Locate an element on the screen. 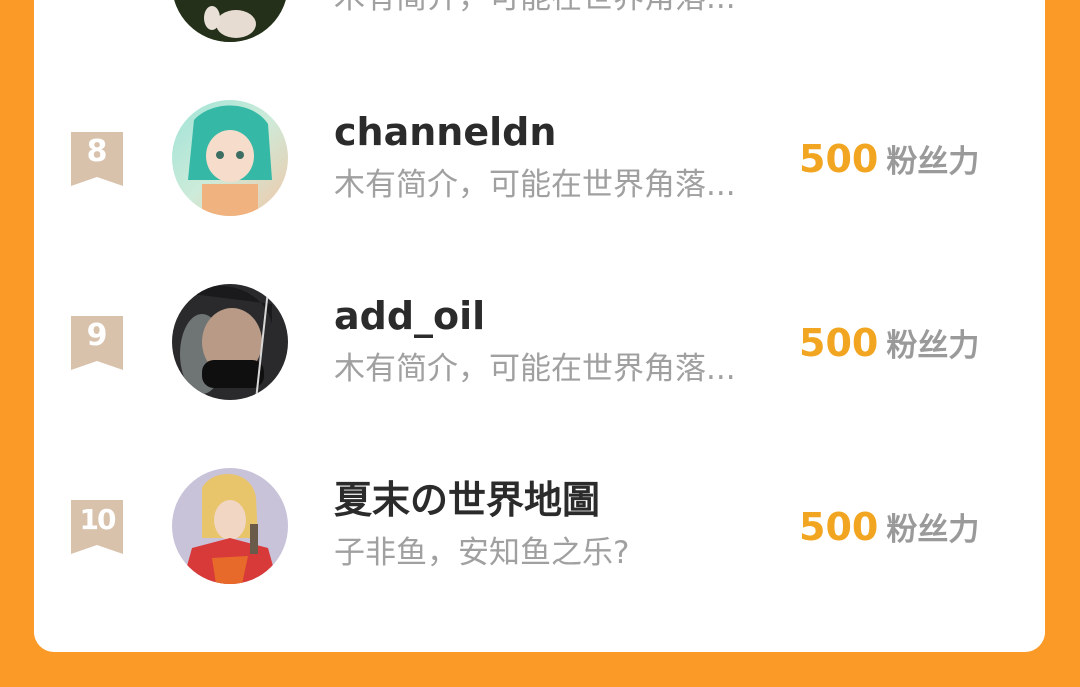 Image resolution: width=1080 pixels, height=687 pixels. rank-number: 10 is located at coordinates (98, 519).